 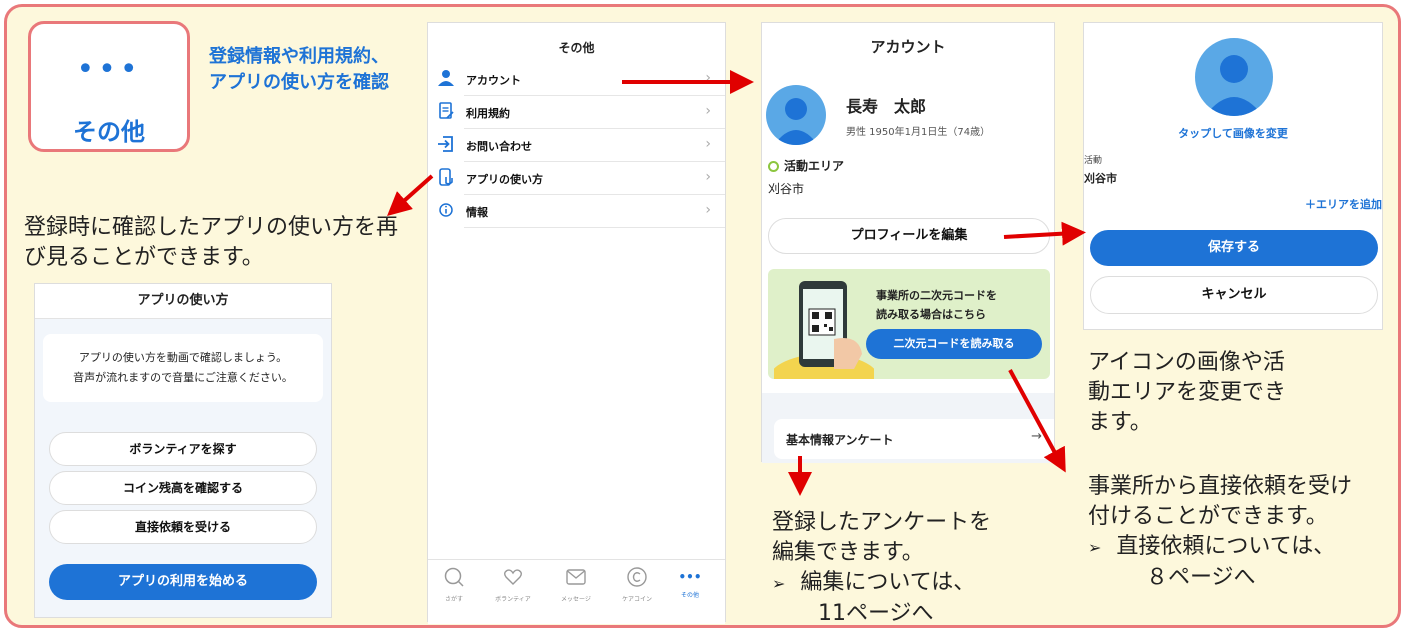 I want to click on info-icon, so click(x=446, y=210).